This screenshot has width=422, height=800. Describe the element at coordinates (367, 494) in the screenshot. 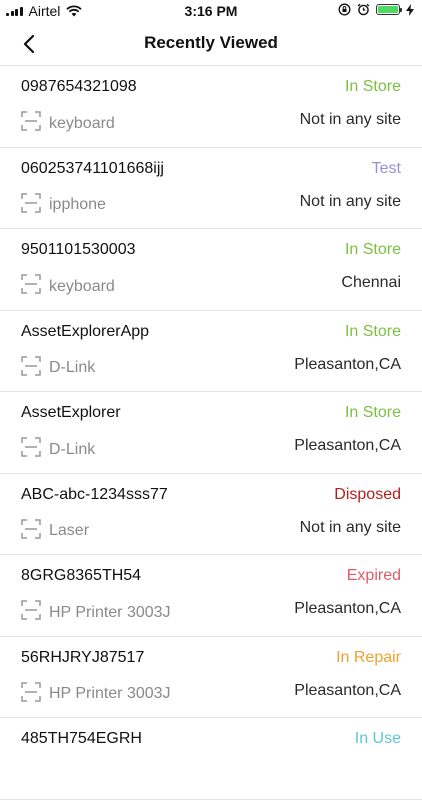

I see `status-badge: Disposed` at that location.